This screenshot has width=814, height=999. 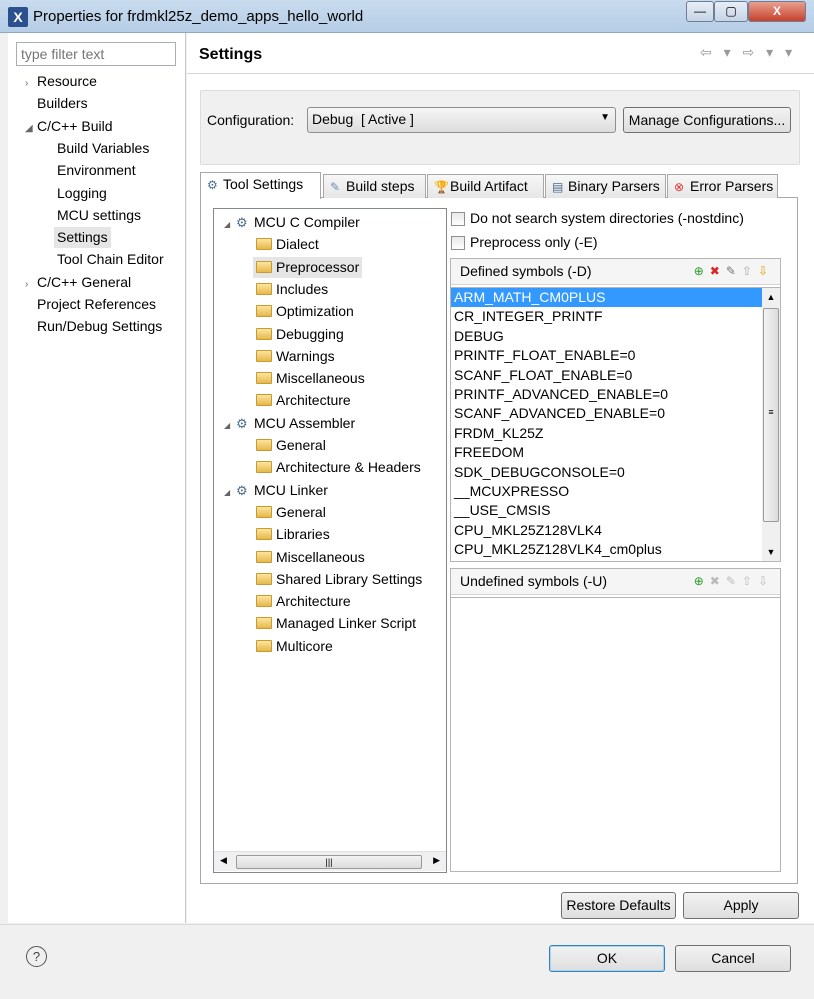 What do you see at coordinates (82, 238) in the screenshot?
I see `nav-item-settings: Settings` at bounding box center [82, 238].